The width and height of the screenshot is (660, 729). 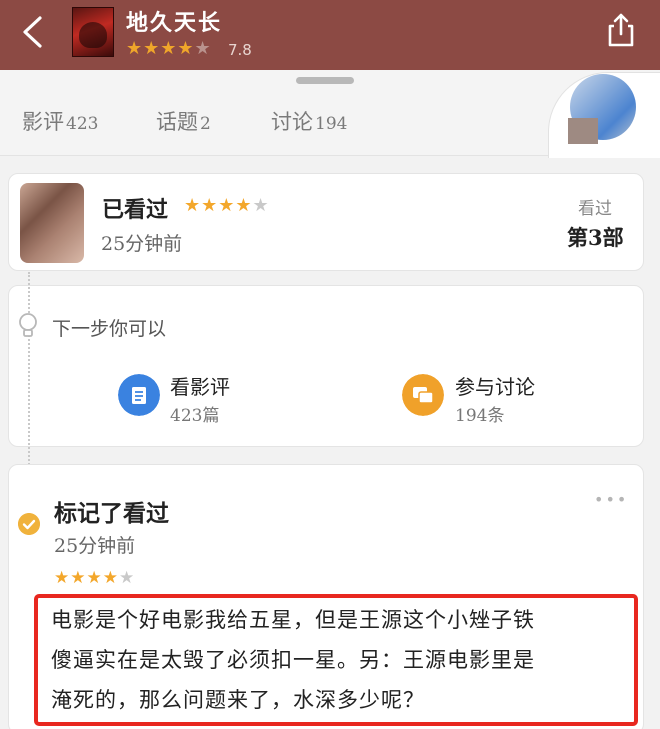 I want to click on tab-label: 话题, so click(x=177, y=122).